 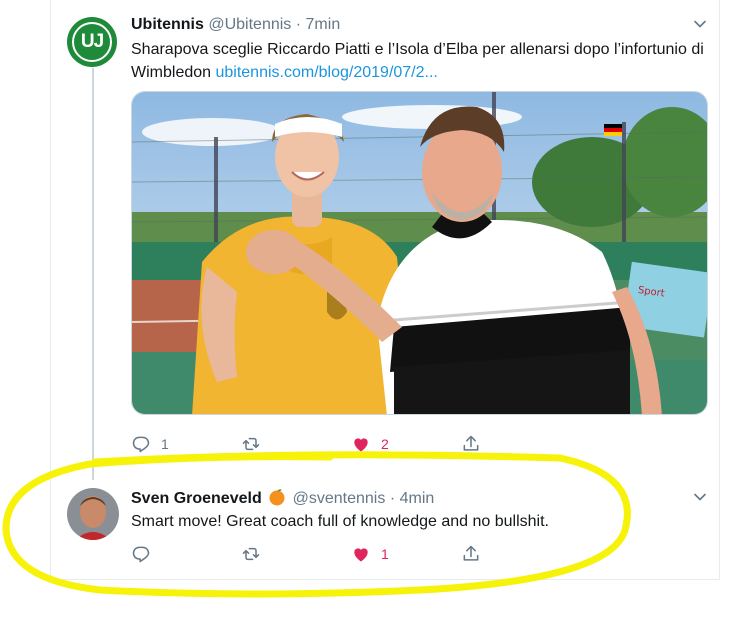 I want to click on ubitennis-avatar: UJ, so click(x=92, y=42).